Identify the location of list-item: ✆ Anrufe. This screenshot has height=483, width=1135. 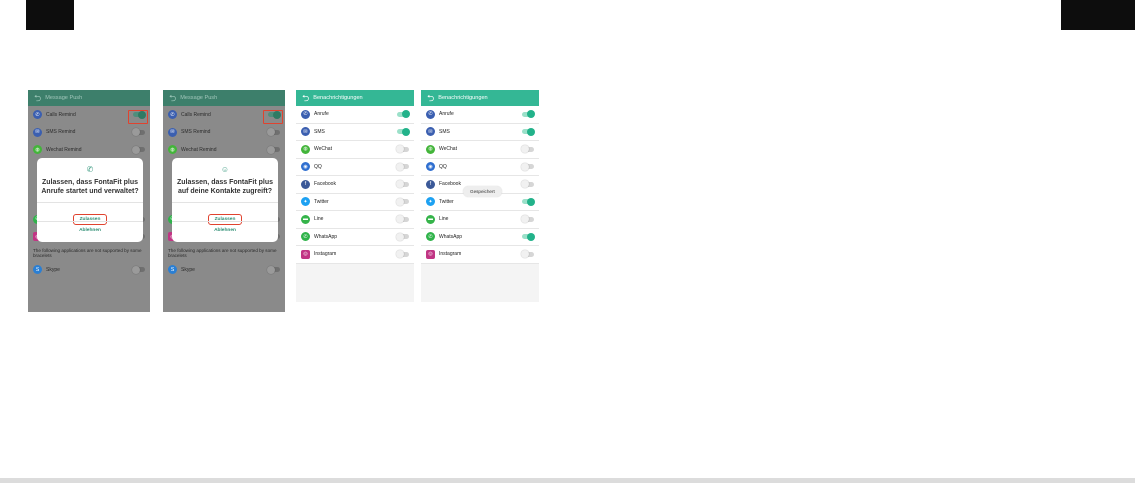
(355, 115).